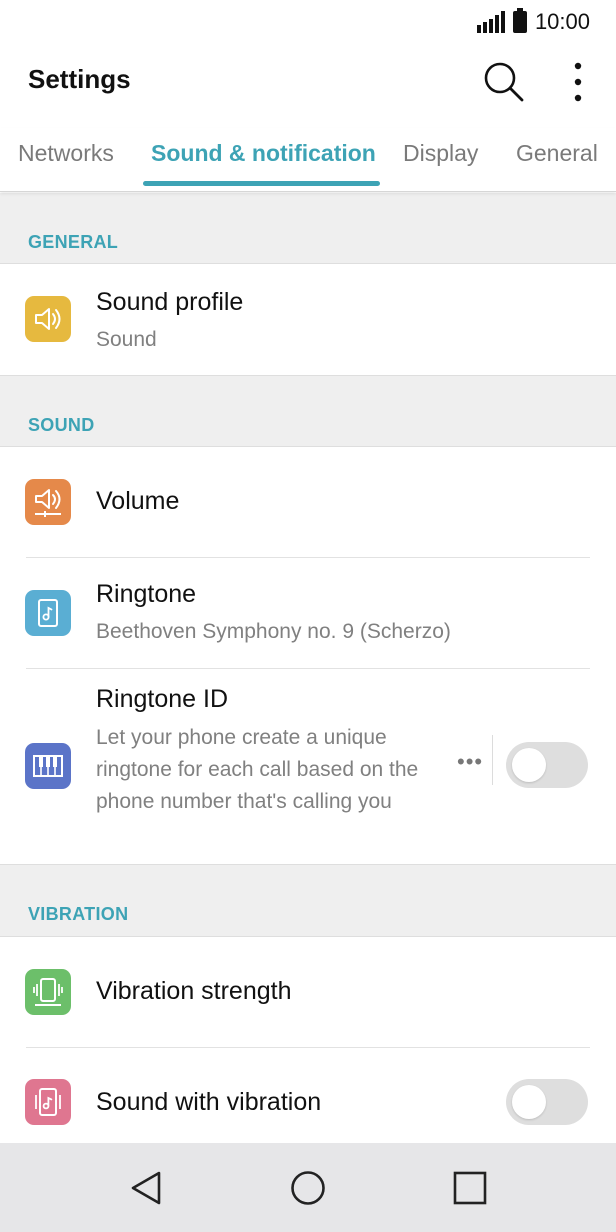 The height and width of the screenshot is (1232, 616). I want to click on item-subtitle: Sound, so click(126, 339).